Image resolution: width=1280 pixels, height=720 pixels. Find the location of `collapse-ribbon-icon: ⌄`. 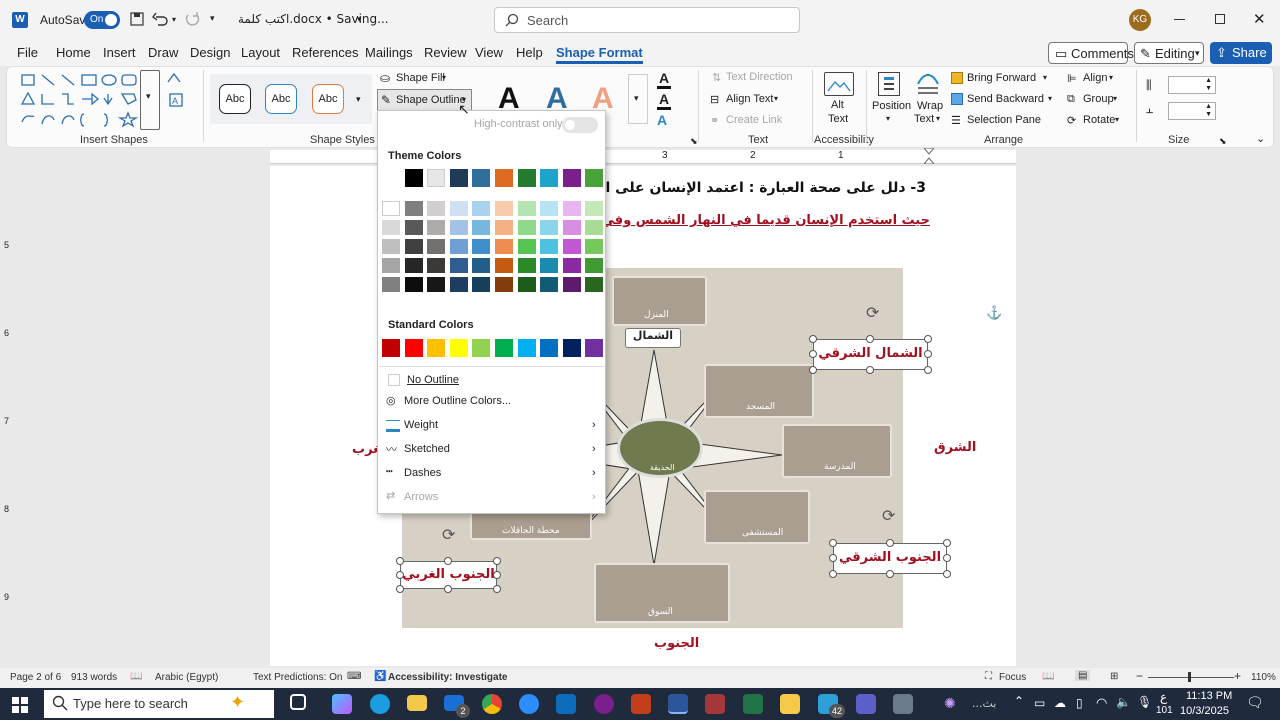

collapse-ribbon-icon: ⌄ is located at coordinates (1260, 138).